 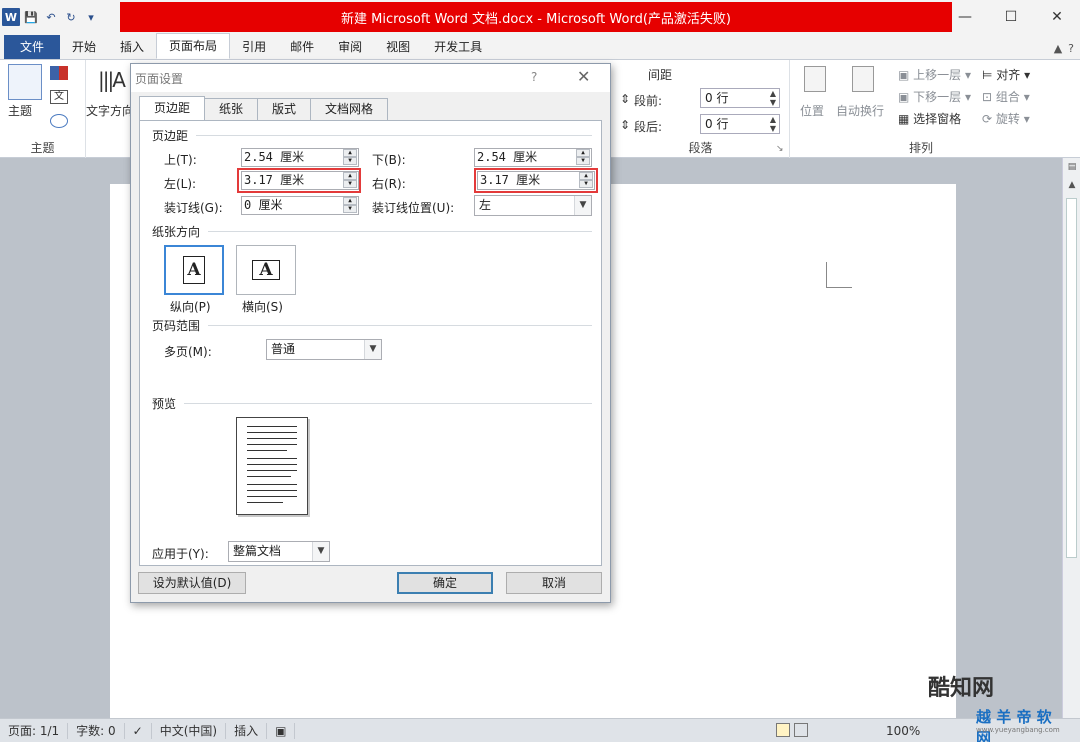 I want to click on undo-icon: ↶, so click(x=51, y=17).